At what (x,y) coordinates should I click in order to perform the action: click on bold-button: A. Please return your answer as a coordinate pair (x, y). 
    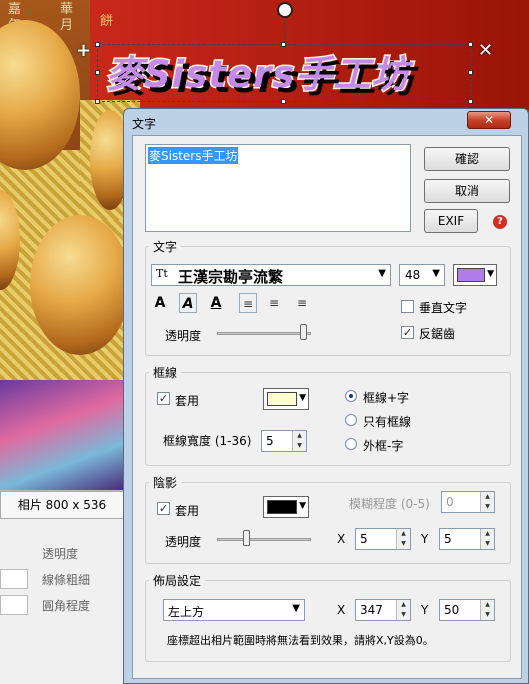
    Looking at the image, I should click on (160, 303).